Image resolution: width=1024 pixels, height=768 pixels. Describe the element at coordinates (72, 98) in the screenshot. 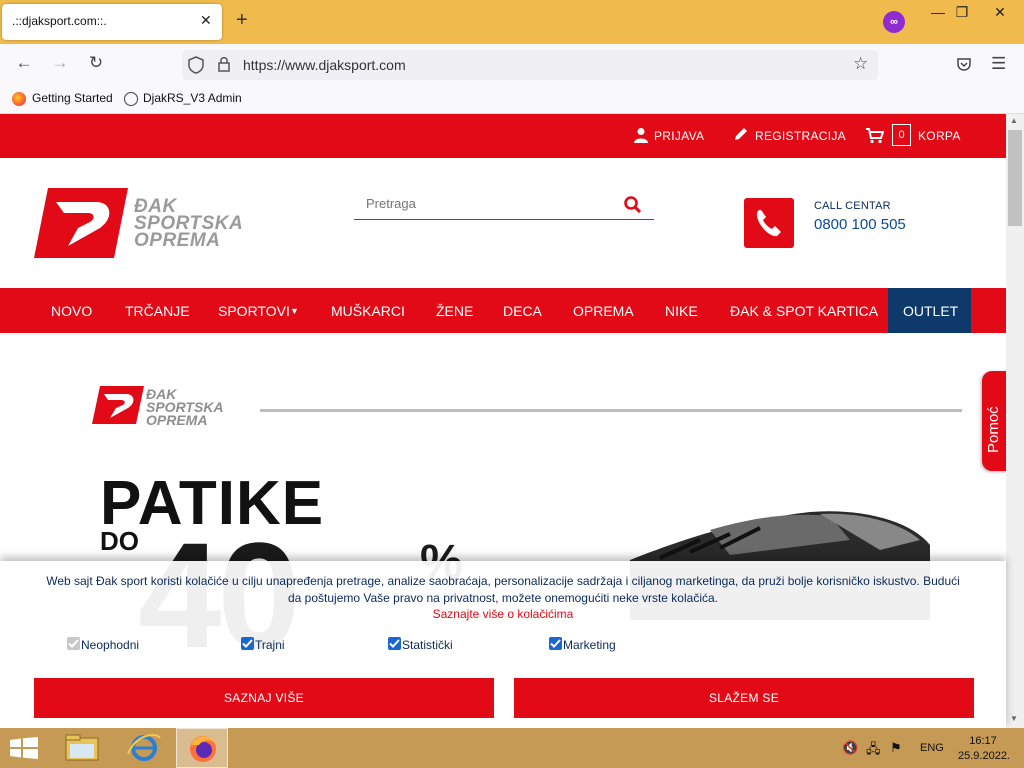

I see `bookmark-getting-started: Getting Started` at that location.